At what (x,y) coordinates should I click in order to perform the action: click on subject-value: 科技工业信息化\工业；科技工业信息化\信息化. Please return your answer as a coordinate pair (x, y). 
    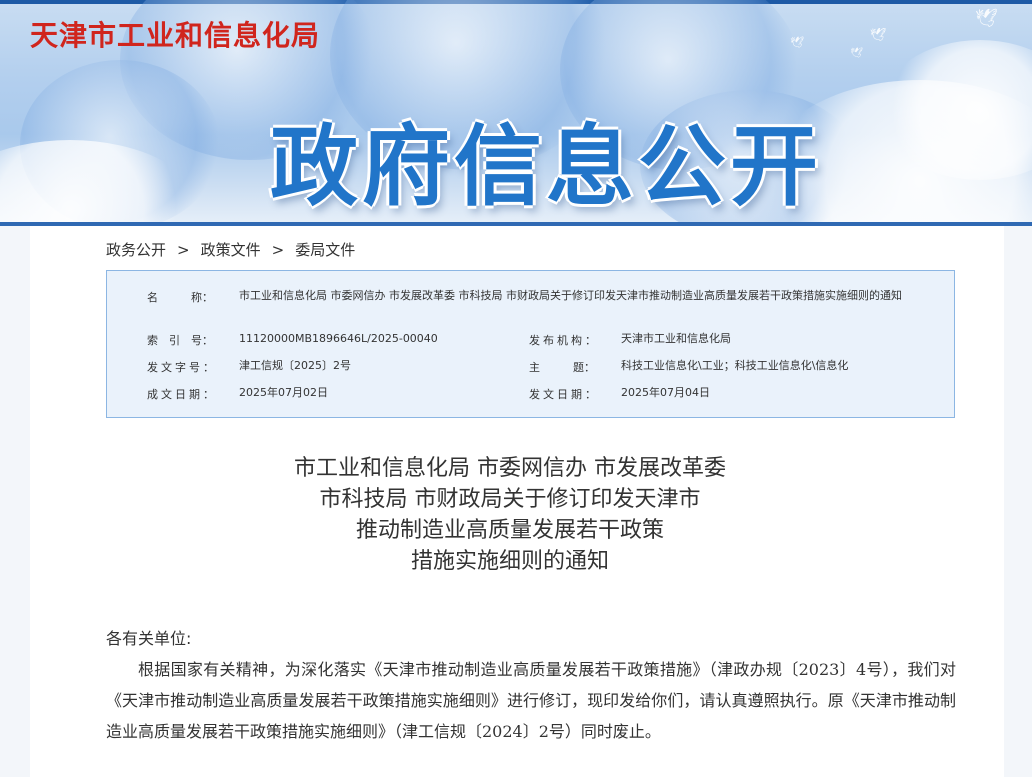
    Looking at the image, I should click on (735, 365).